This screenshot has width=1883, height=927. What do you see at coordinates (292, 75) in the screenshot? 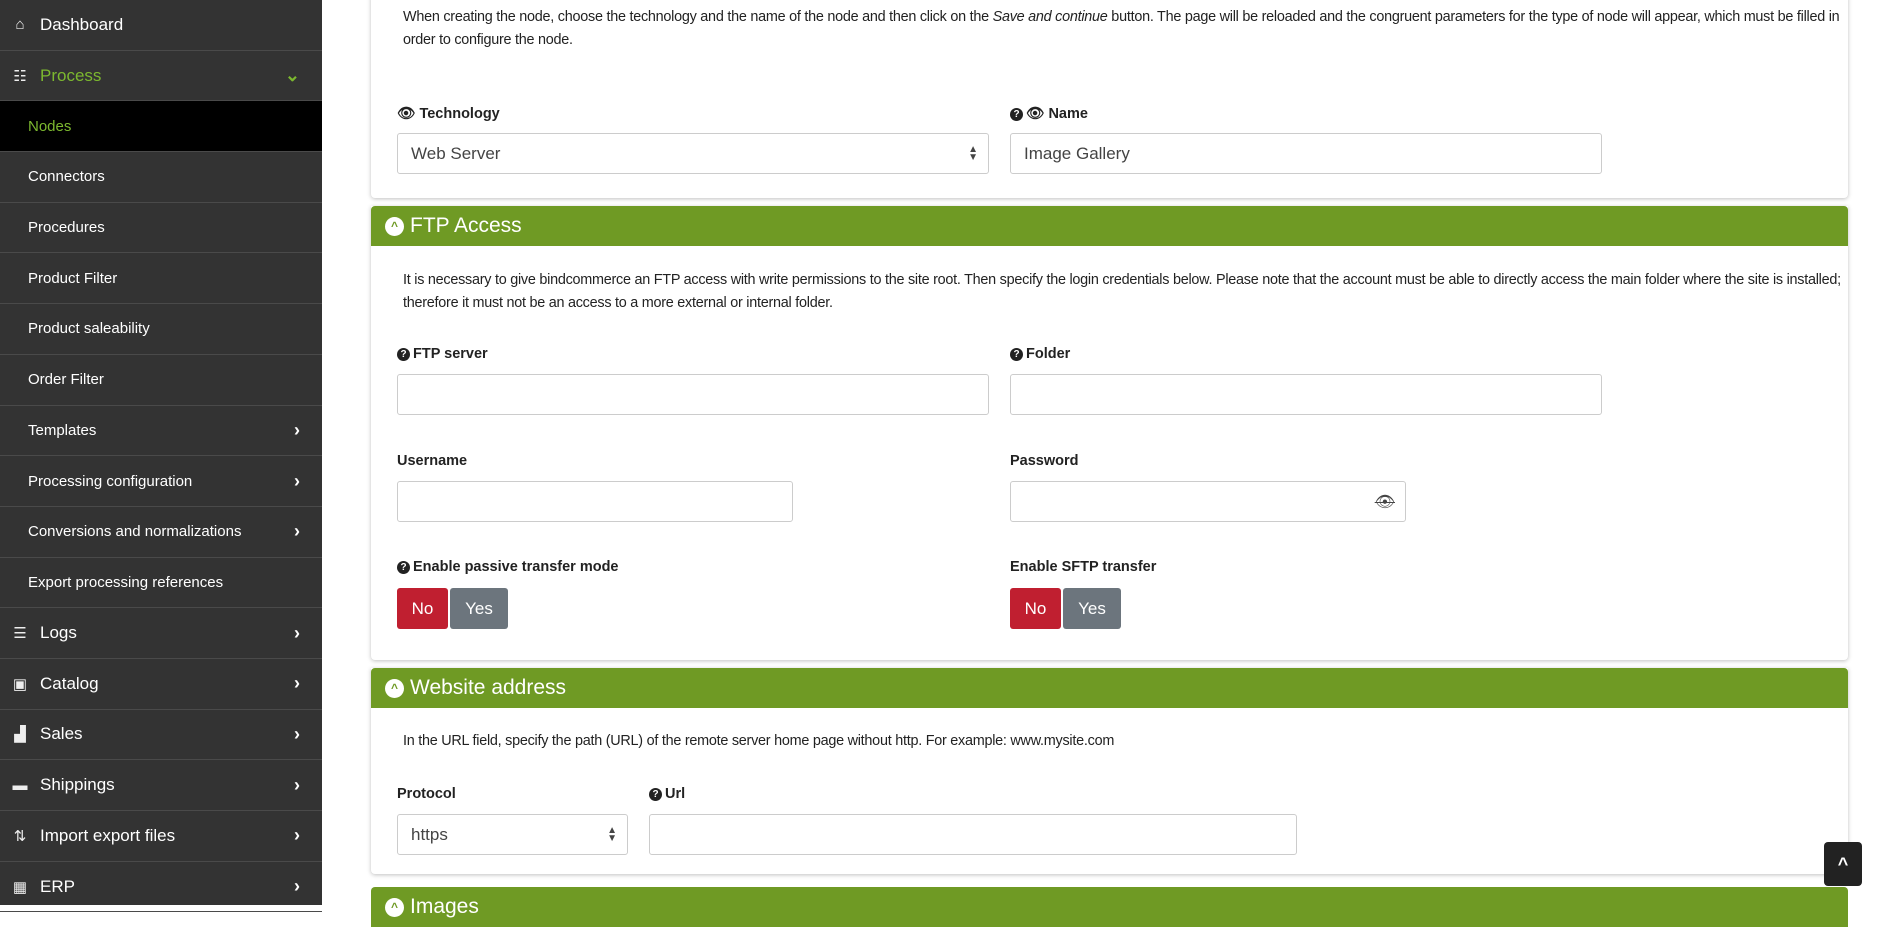
I see `chevron-down-icon: ⌄` at bounding box center [292, 75].